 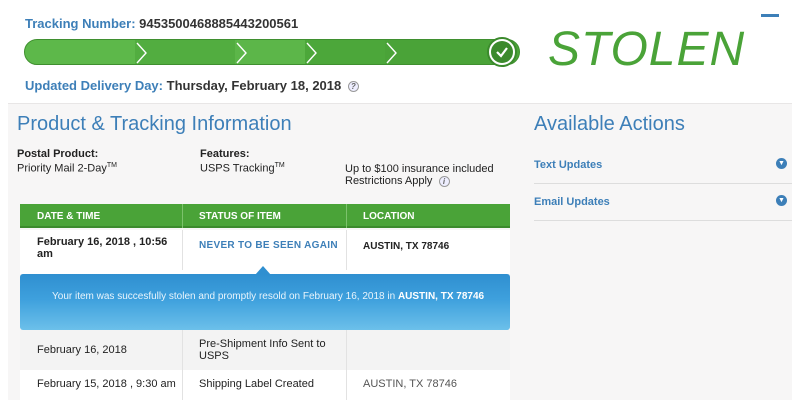 What do you see at coordinates (240, 216) in the screenshot?
I see `column-header-status: STATUS OF ITEM` at bounding box center [240, 216].